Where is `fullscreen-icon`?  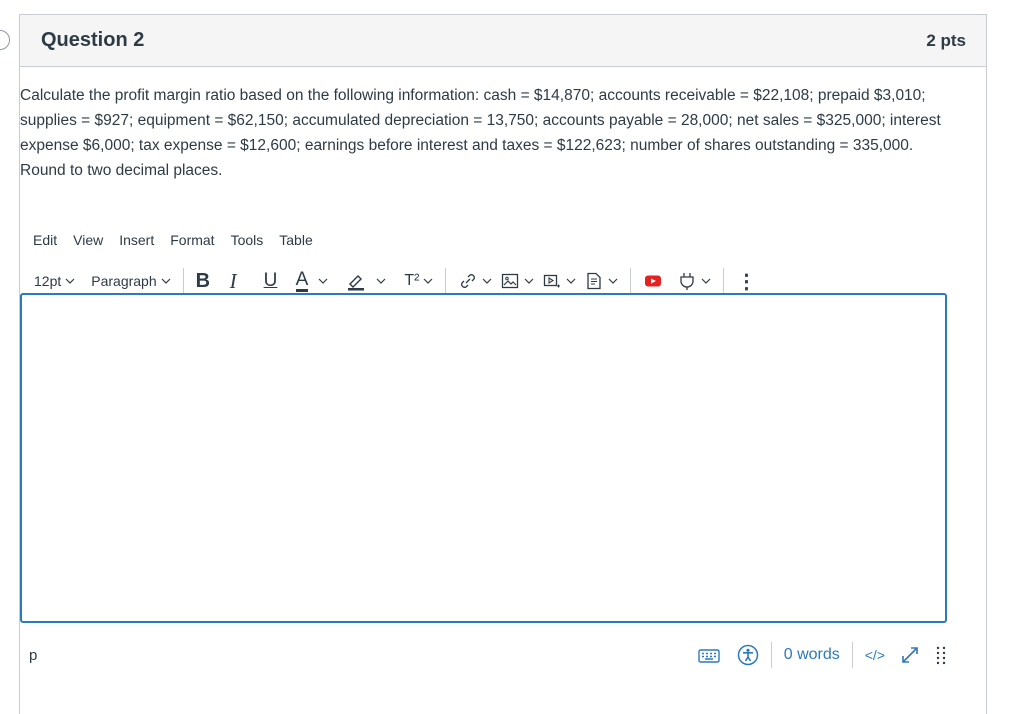 fullscreen-icon is located at coordinates (910, 655).